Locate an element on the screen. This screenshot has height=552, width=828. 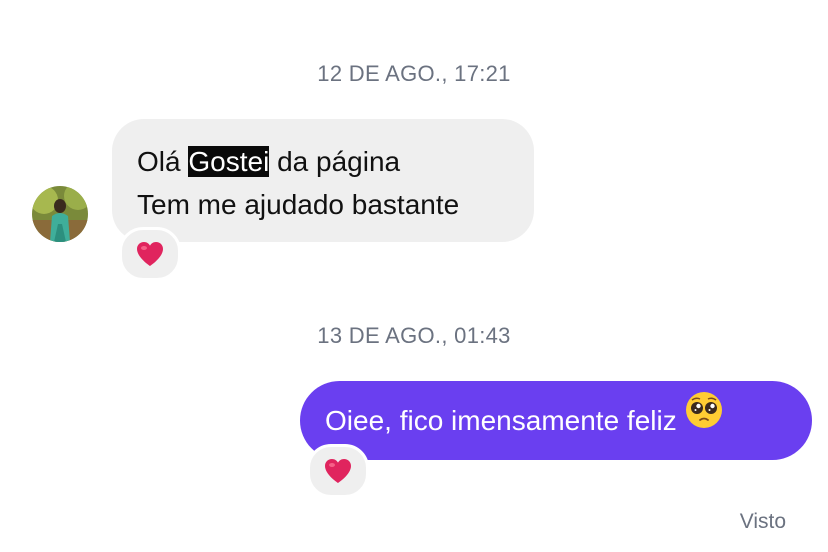
outgoing-message-bubble: Oiee, fico imensamente feliz is located at coordinates (556, 420).